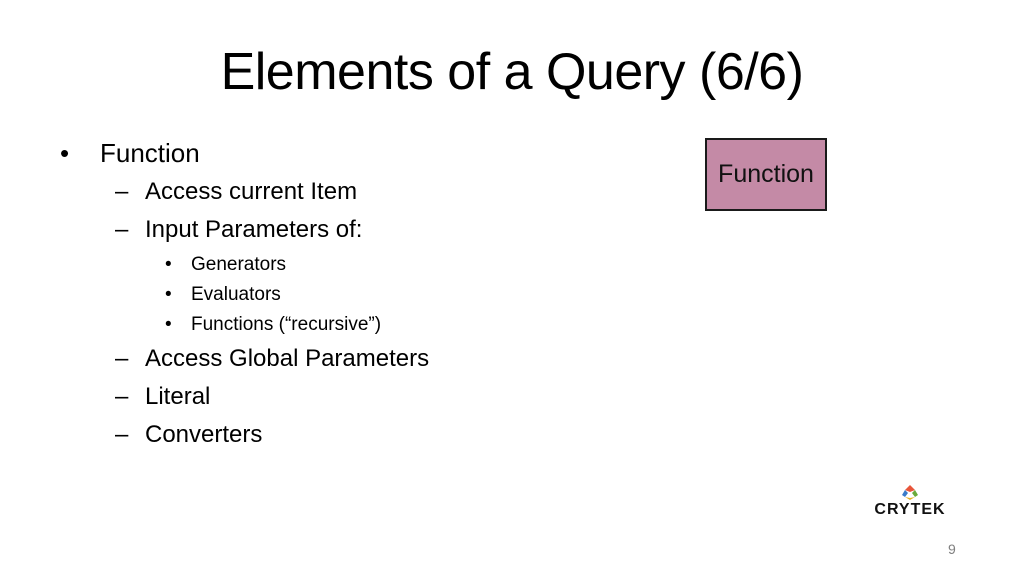 This screenshot has width=1024, height=576. What do you see at coordinates (204, 434) in the screenshot?
I see `sub-bullet-text: Converters` at bounding box center [204, 434].